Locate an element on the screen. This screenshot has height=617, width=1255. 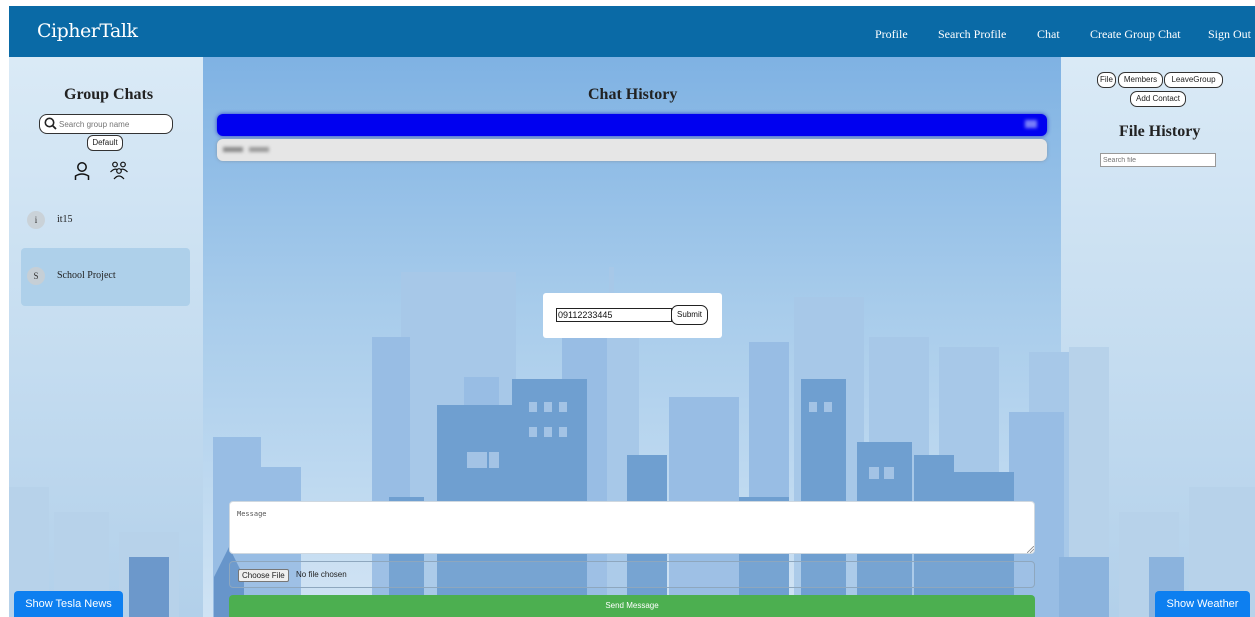
chat-avatar: i is located at coordinates (36, 220).